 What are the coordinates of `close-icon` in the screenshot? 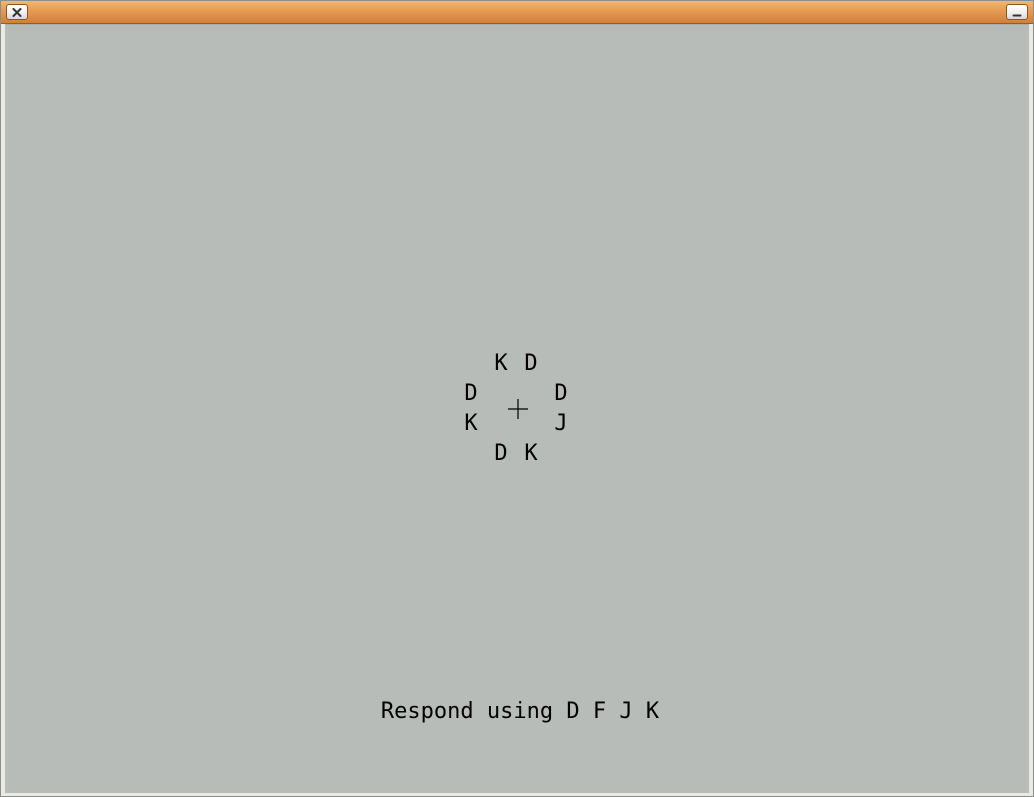 It's located at (17, 12).